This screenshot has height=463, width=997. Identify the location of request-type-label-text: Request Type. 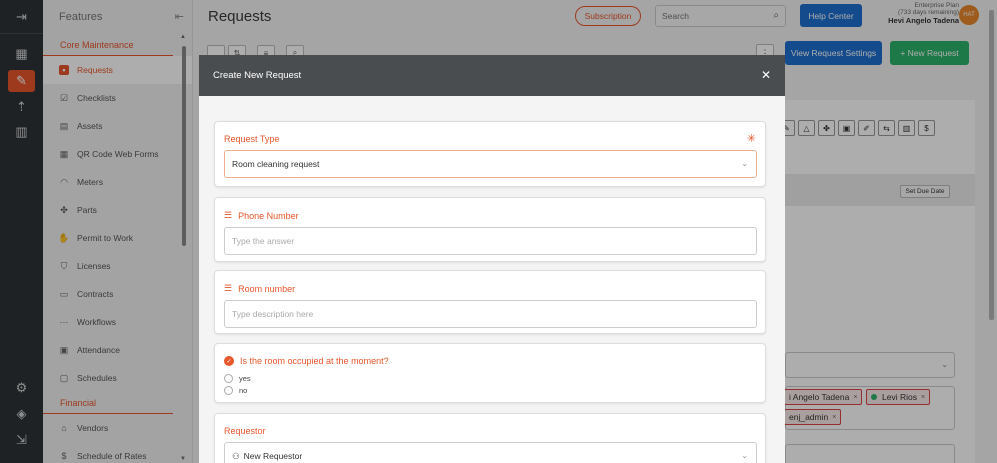
(252, 139).